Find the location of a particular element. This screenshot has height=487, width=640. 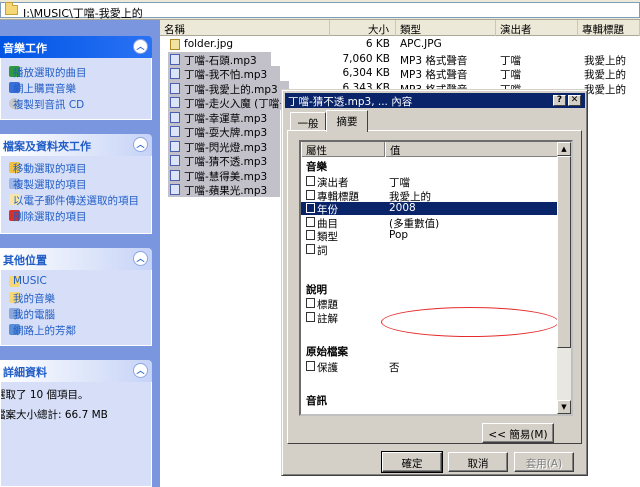

other-places-title: 其他位置 is located at coordinates (25, 260).